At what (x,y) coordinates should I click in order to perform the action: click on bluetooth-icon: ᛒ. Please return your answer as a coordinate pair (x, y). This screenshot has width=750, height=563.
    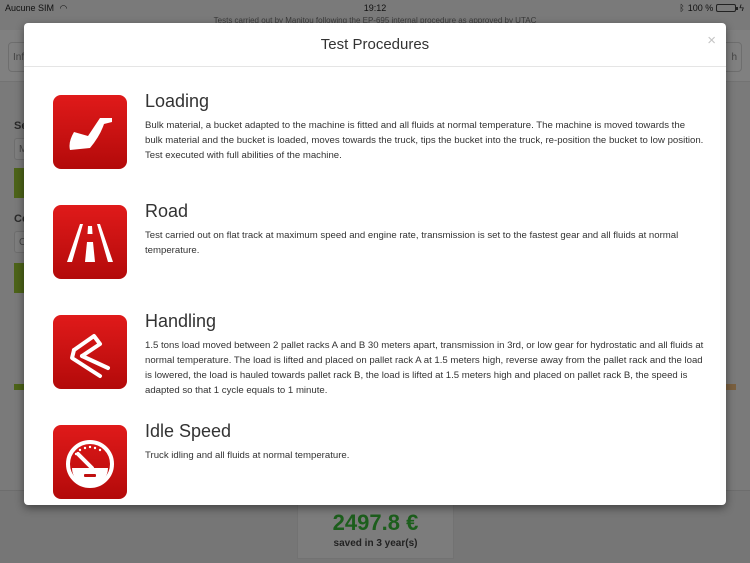
    Looking at the image, I should click on (682, 8).